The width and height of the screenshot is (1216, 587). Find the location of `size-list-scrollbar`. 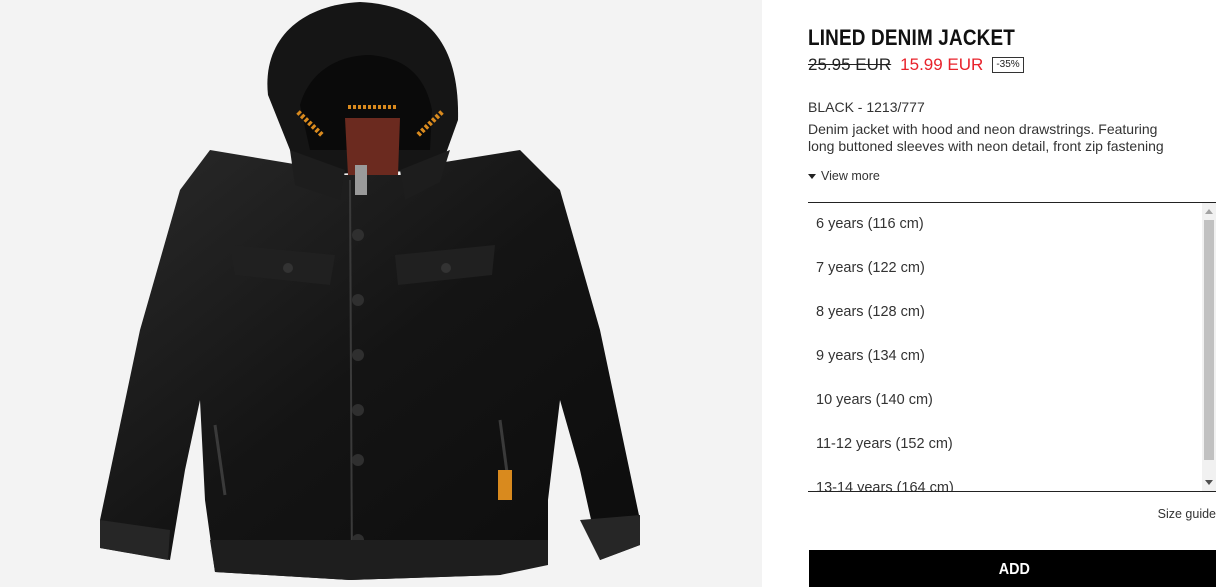

size-list-scrollbar is located at coordinates (1209, 347).